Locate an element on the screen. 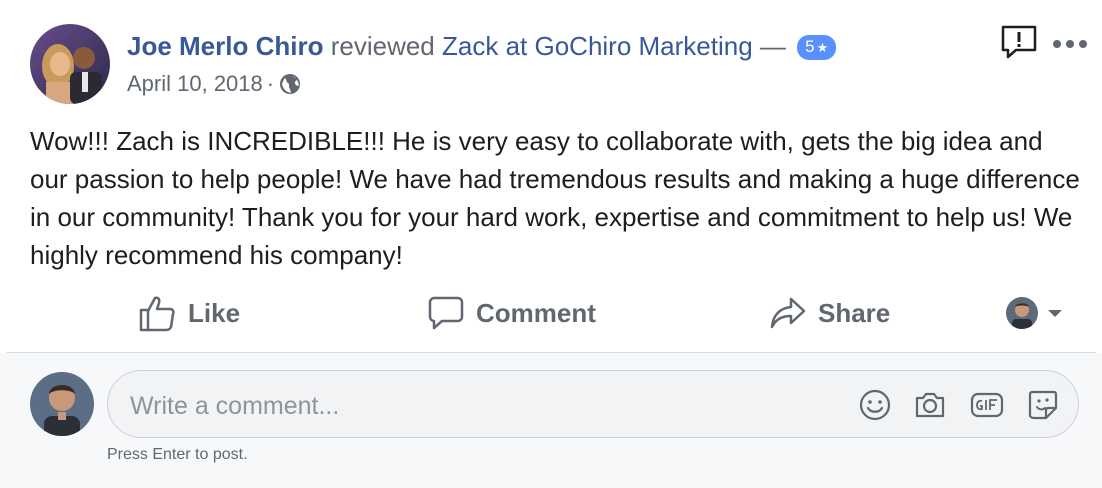 This screenshot has height=488, width=1102. gif-icon is located at coordinates (987, 405).